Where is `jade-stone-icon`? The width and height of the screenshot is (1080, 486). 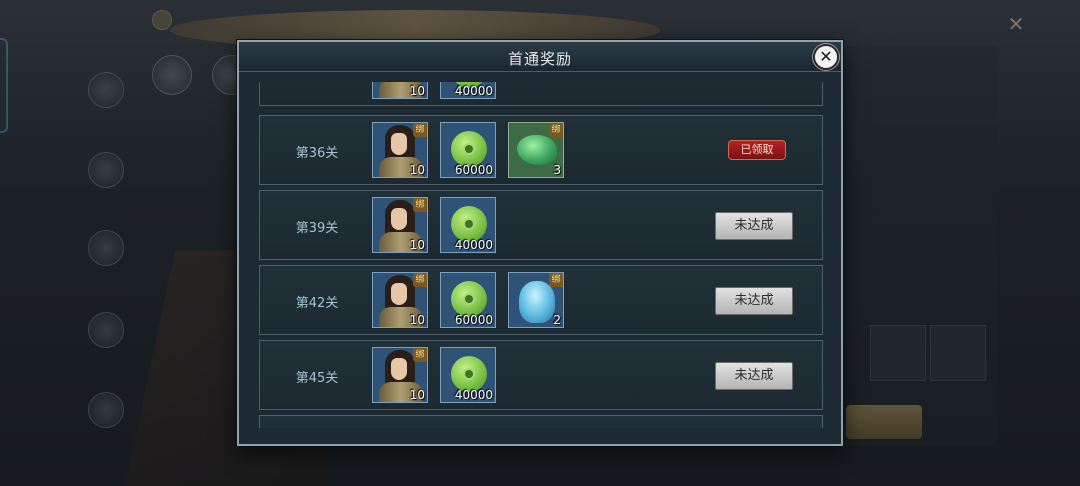 jade-stone-icon is located at coordinates (537, 150).